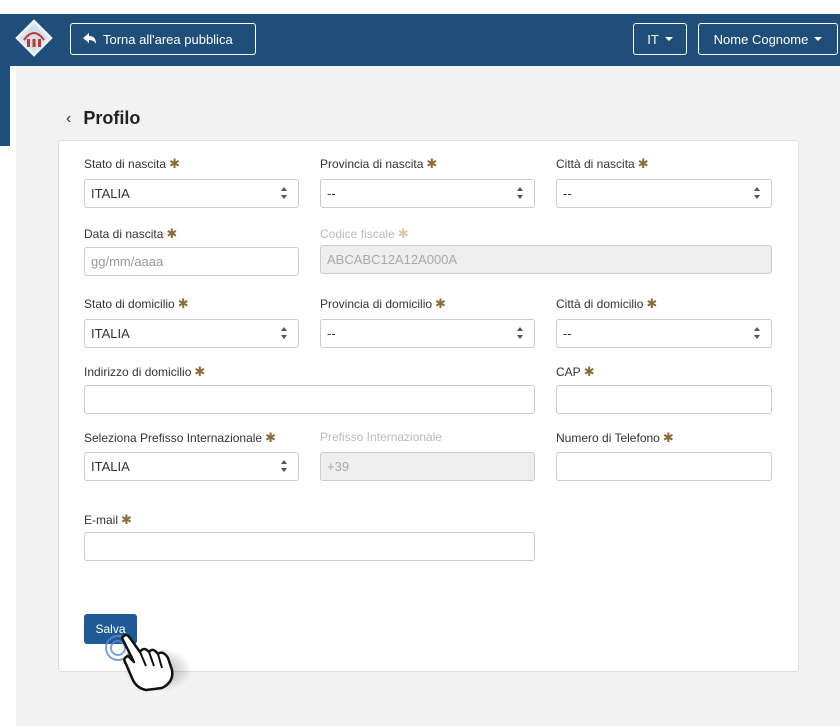 The width and height of the screenshot is (840, 726). I want to click on telefono-input, so click(664, 466).